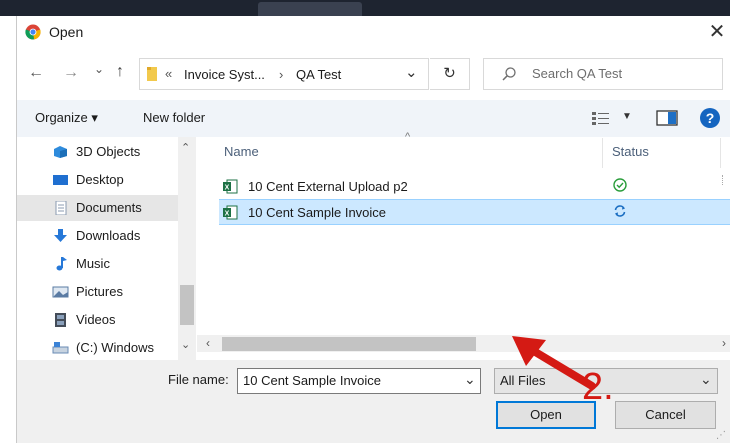 The width and height of the screenshot is (730, 443). Describe the element at coordinates (546, 415) in the screenshot. I see `open-button: Open` at that location.